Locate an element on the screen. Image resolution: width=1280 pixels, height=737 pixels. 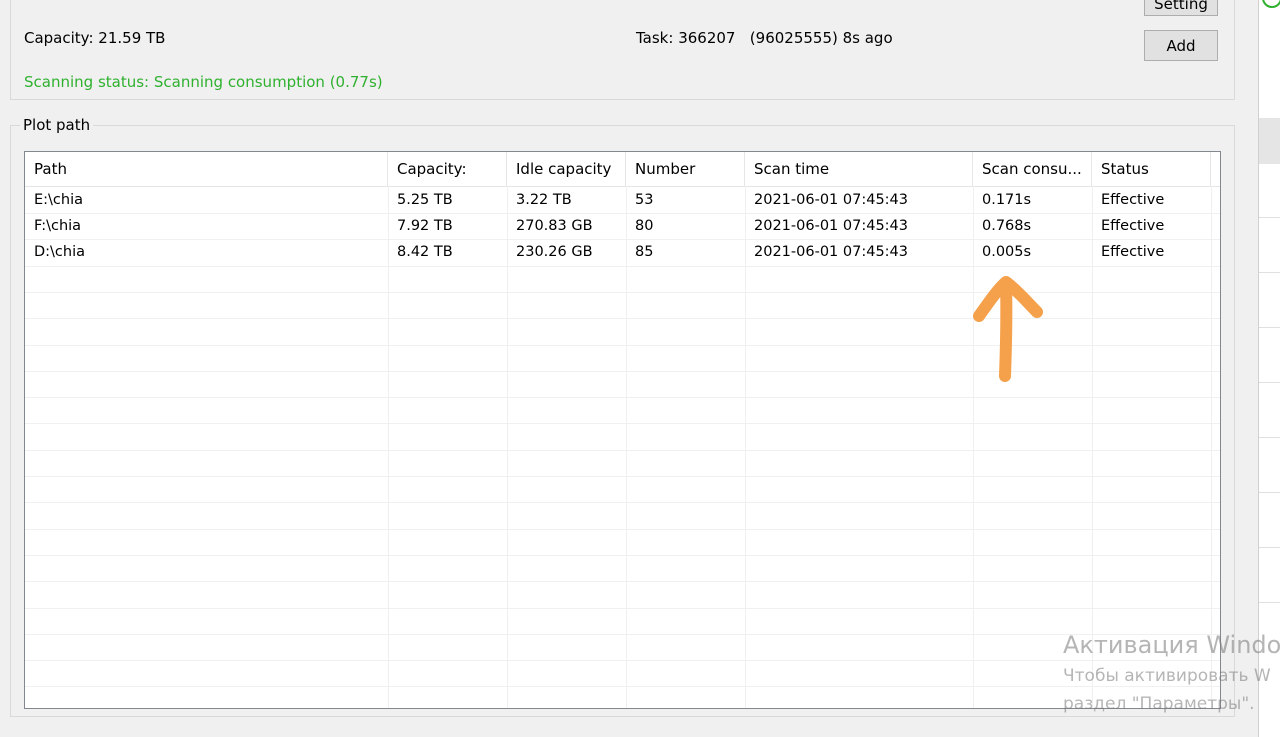
total-capacity-label: Capacity: is located at coordinates (59, 38).